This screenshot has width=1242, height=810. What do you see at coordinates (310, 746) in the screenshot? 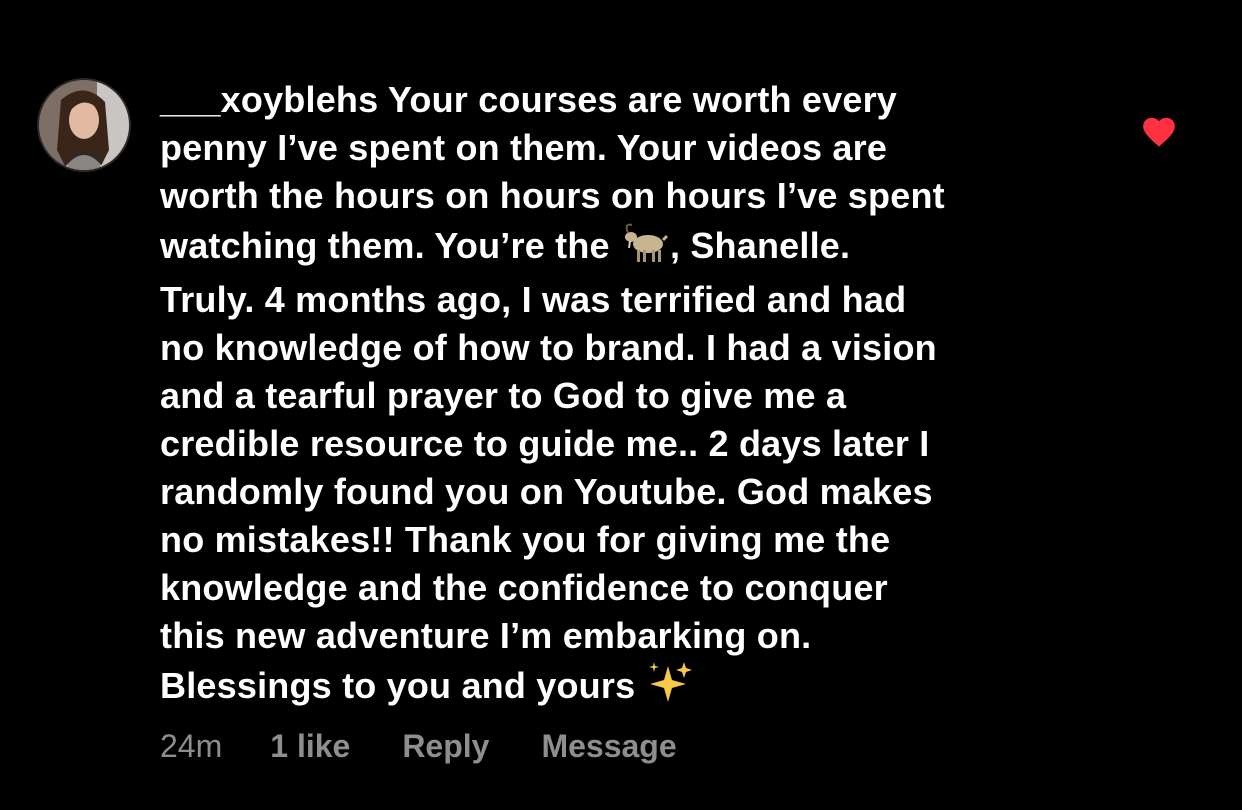
I see `likes-count: 1 like` at bounding box center [310, 746].